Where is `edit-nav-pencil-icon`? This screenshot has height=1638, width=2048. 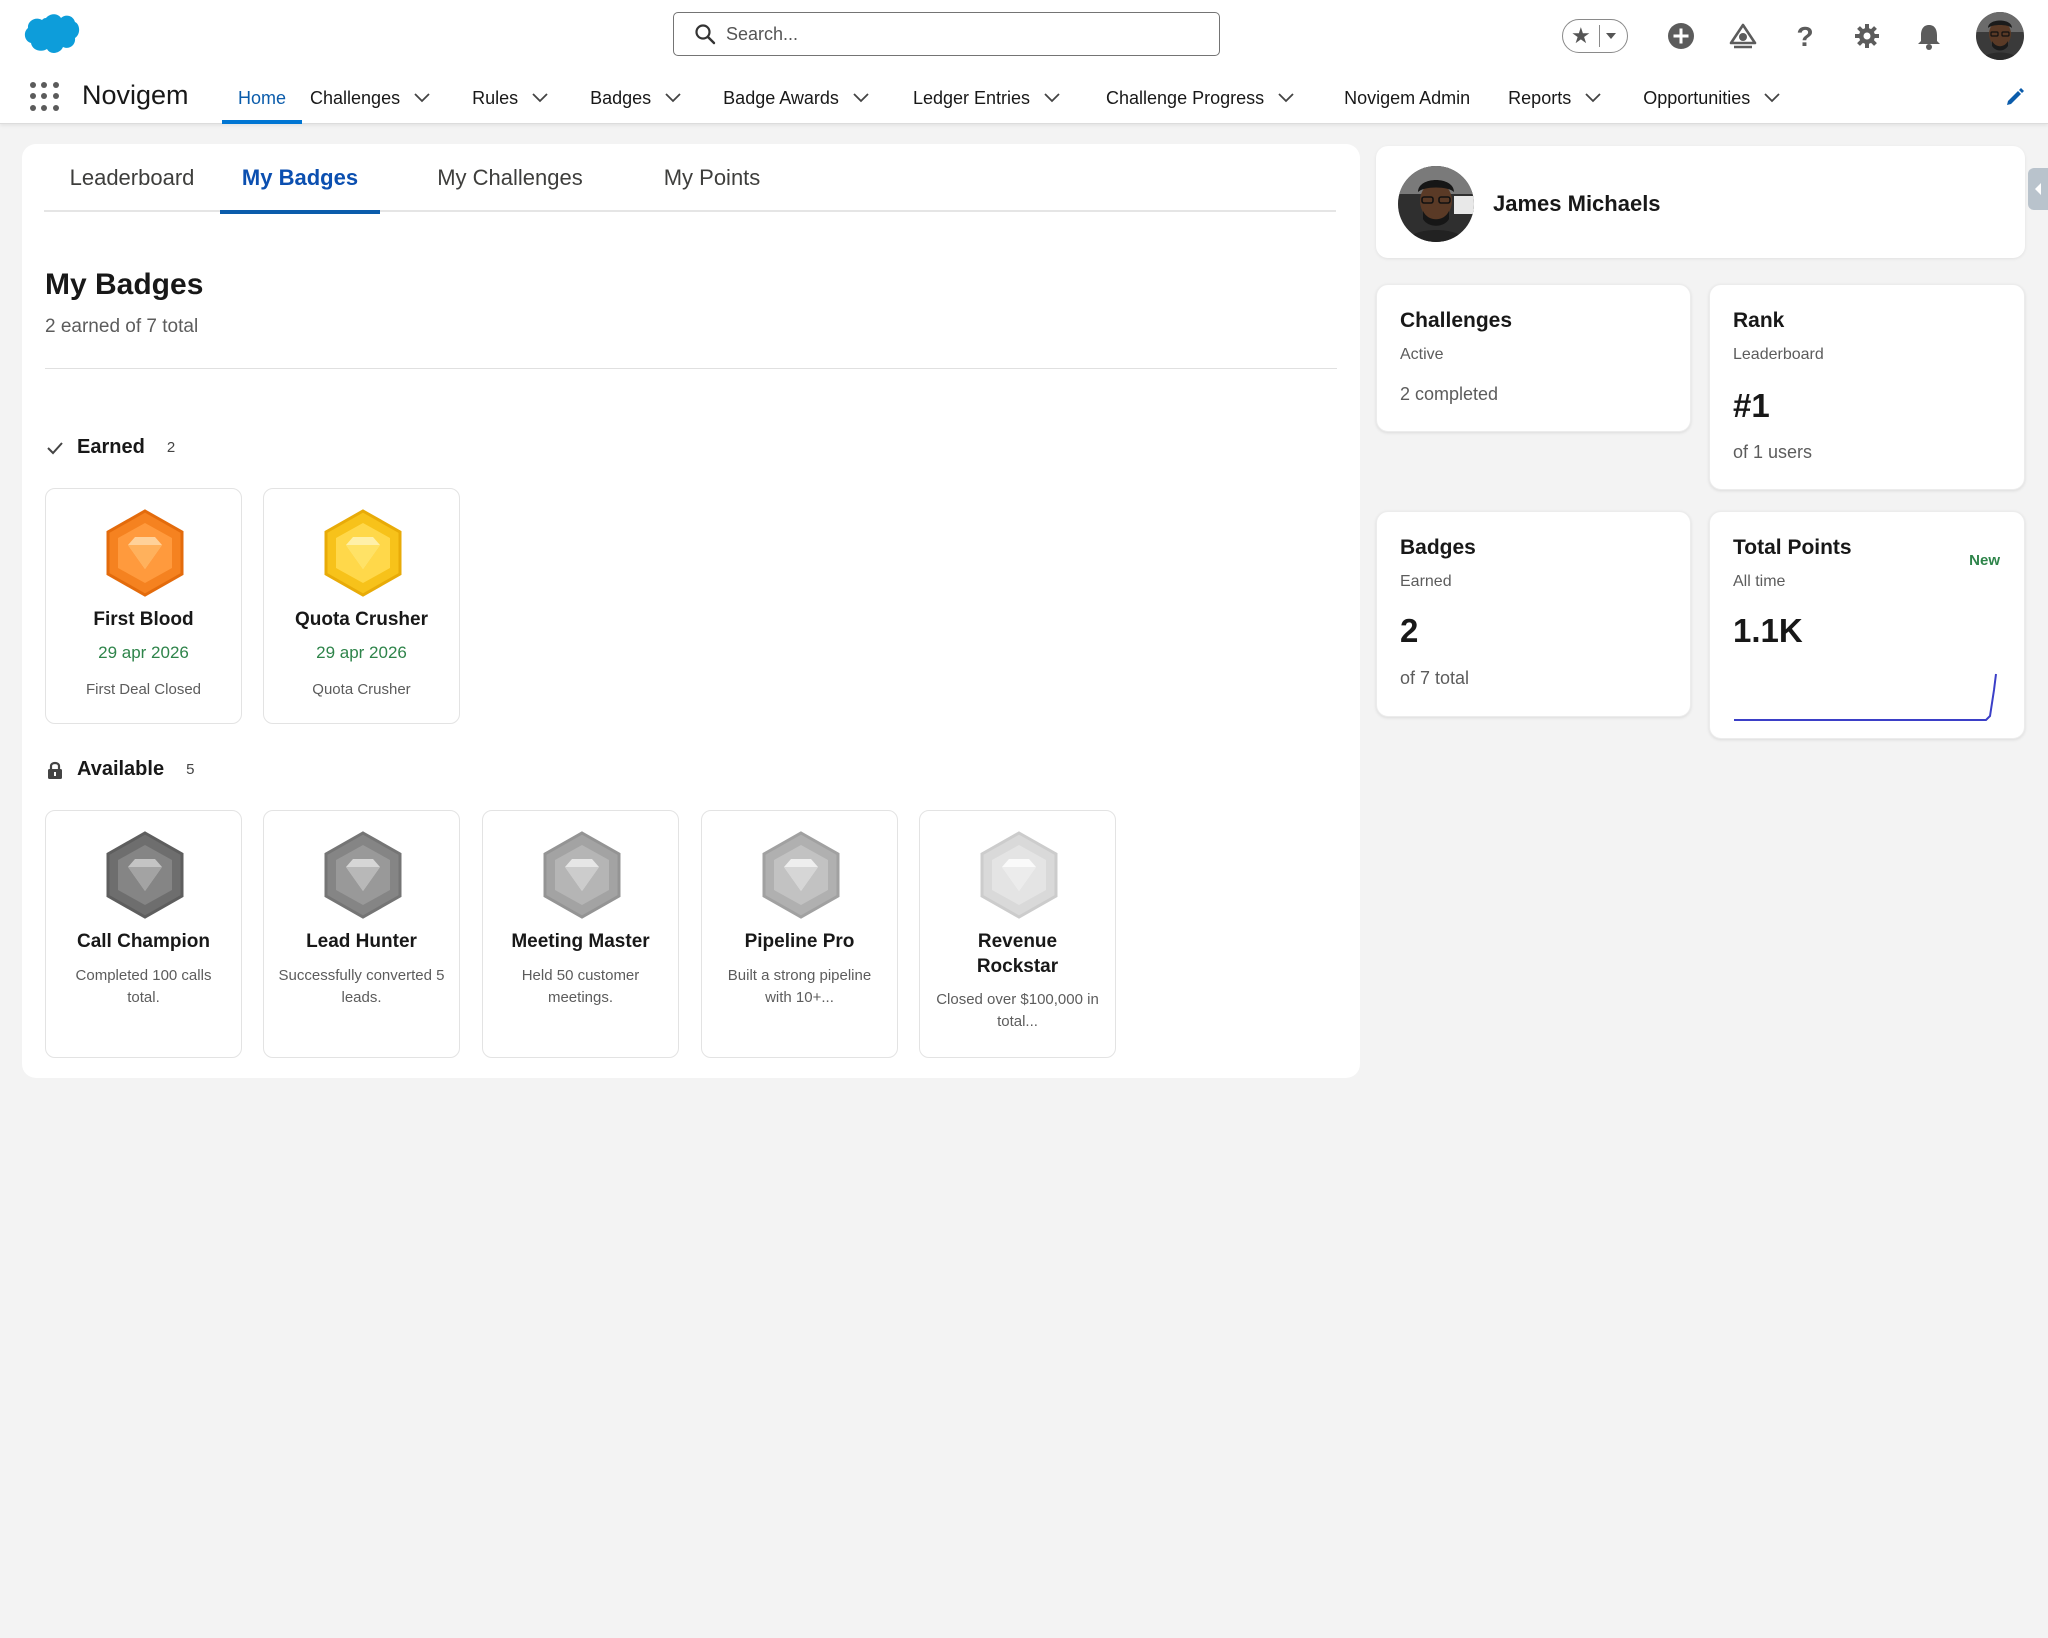 edit-nav-pencil-icon is located at coordinates (2015, 97).